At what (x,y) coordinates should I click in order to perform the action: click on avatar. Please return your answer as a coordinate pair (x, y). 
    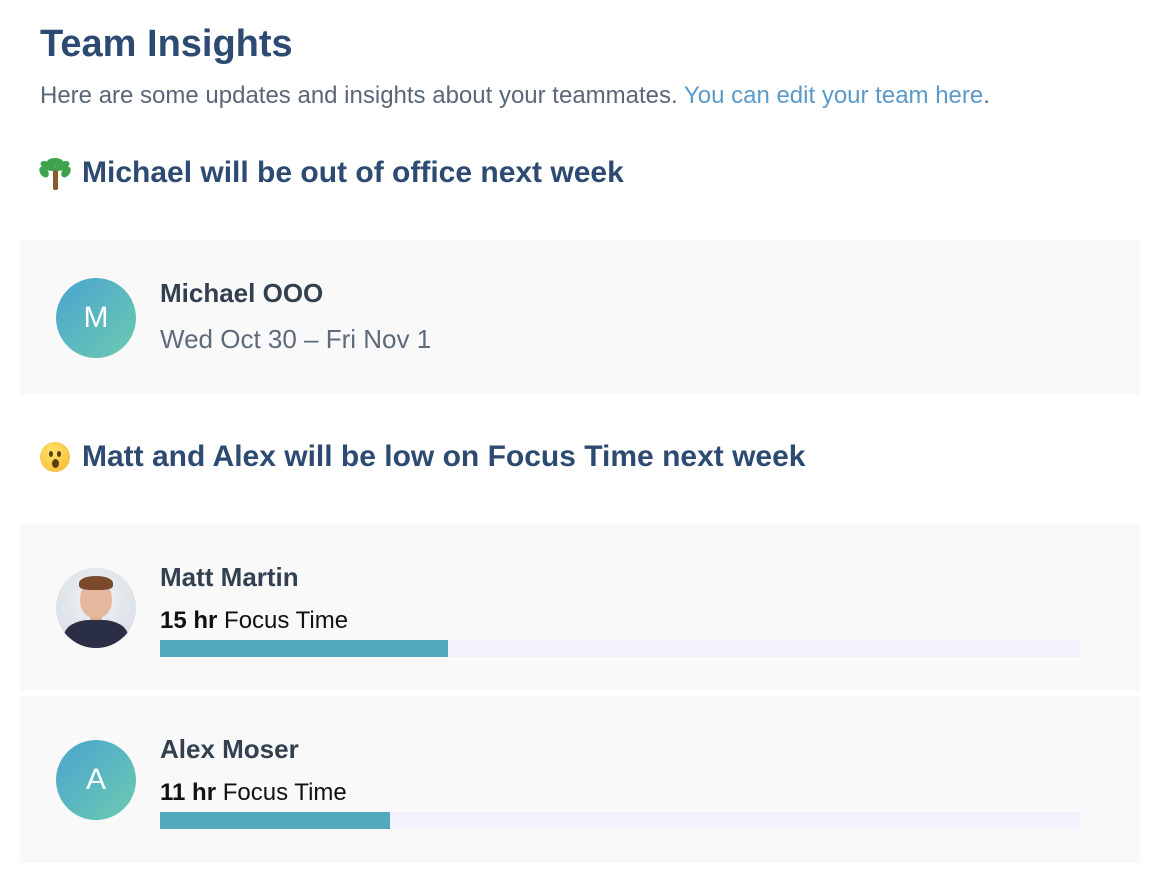
    Looking at the image, I should click on (96, 608).